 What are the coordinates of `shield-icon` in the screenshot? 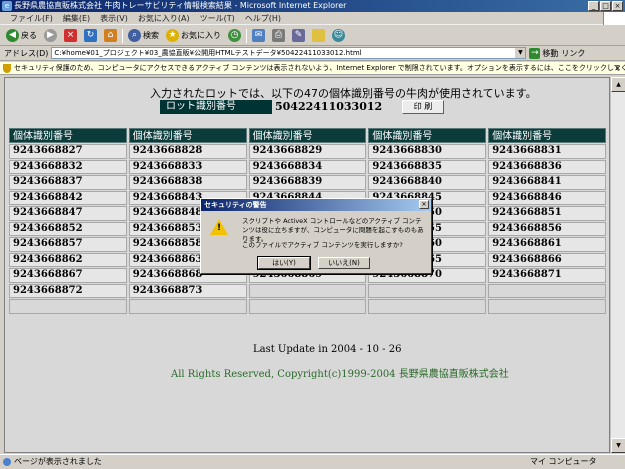 It's located at (7, 68).